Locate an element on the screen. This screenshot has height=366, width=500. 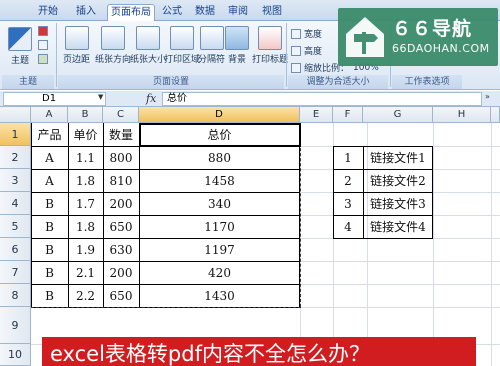
table-cell: 340 is located at coordinates (219, 203).